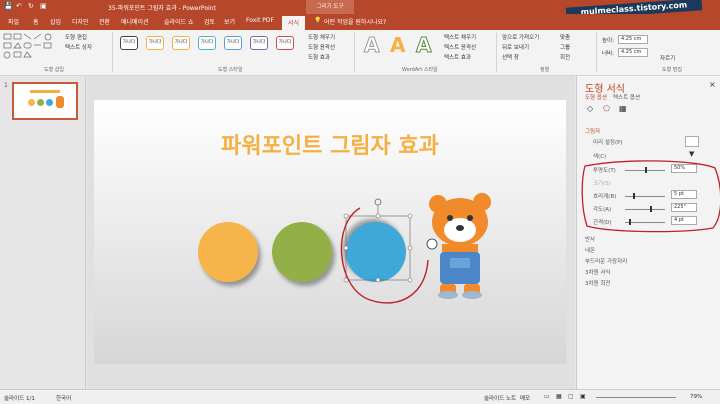  Describe the element at coordinates (598, 283) in the screenshot. I see `section-3d-rotation: 3차원 회전` at that location.